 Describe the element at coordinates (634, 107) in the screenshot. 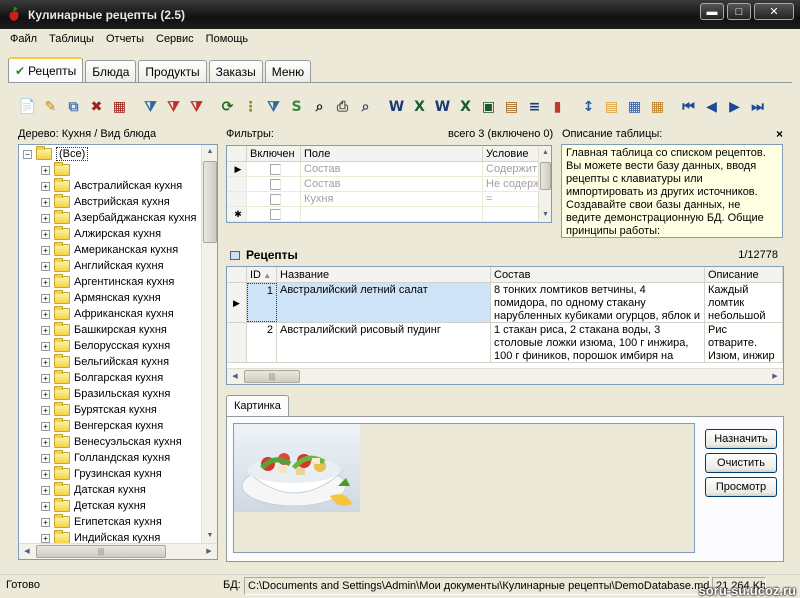

I see `table-button: ▦` at that location.